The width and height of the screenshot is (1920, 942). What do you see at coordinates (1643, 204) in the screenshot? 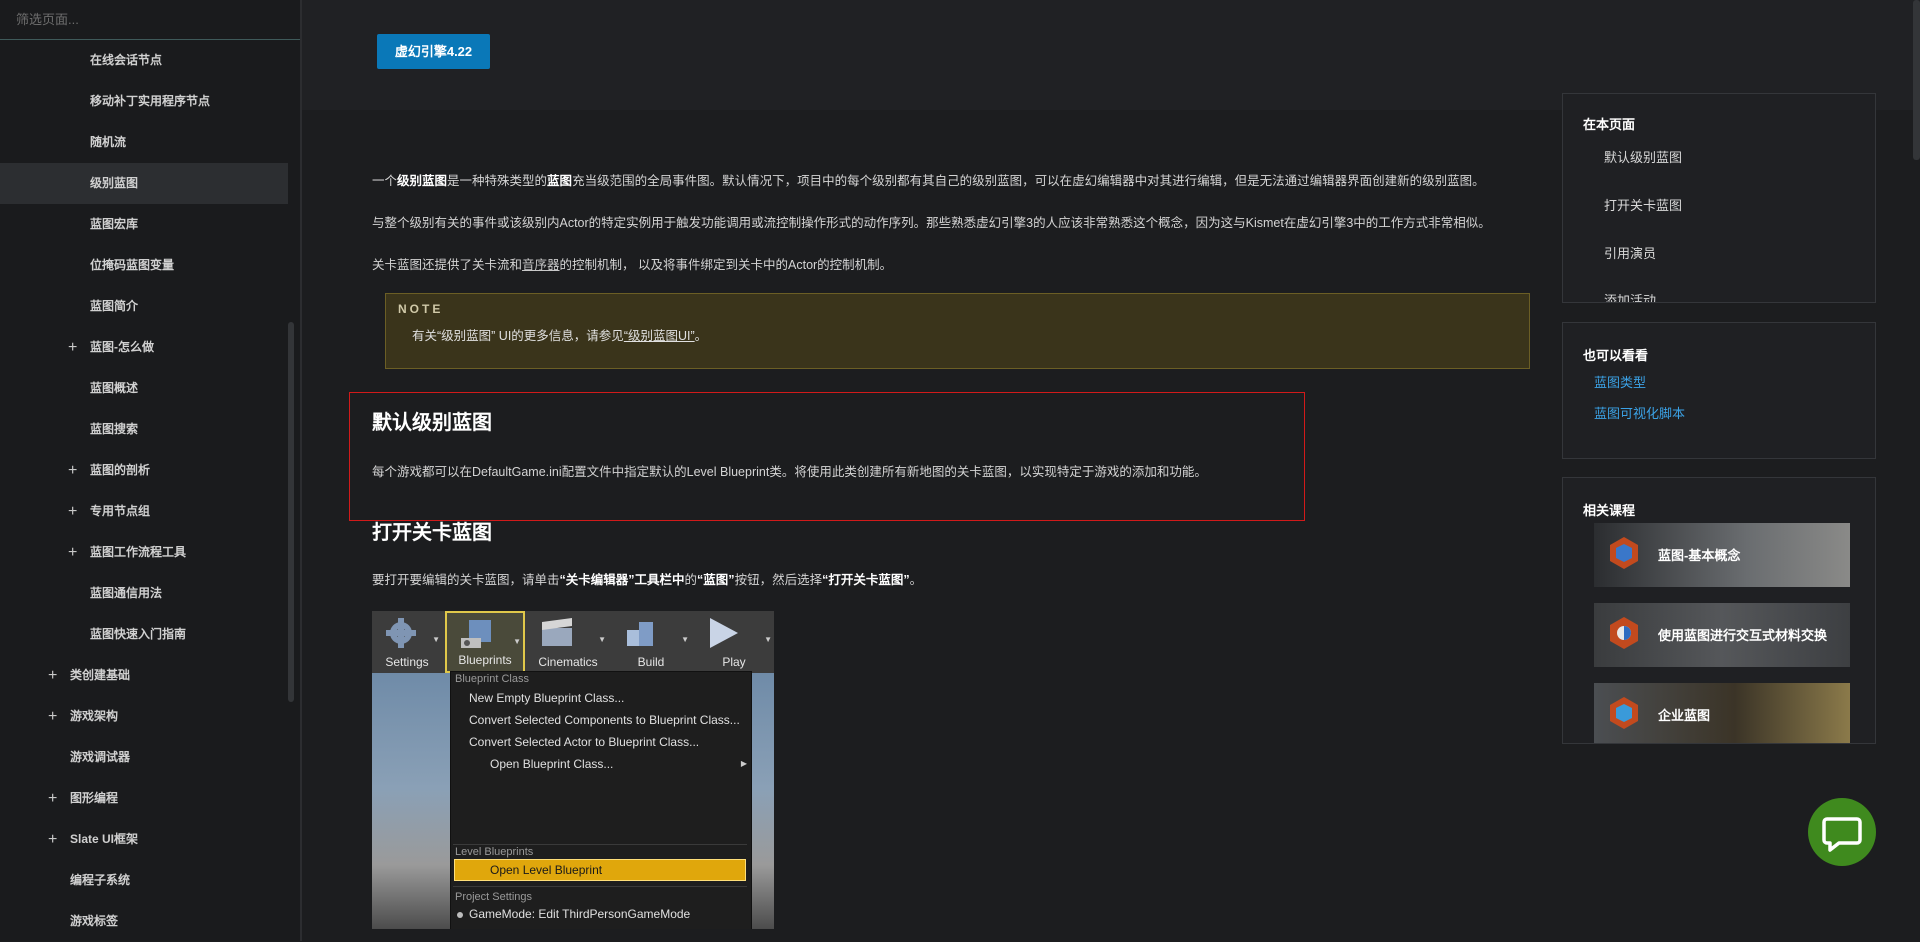
I see `toc-link-open-level-blueprint: 打开关卡蓝图` at bounding box center [1643, 204].